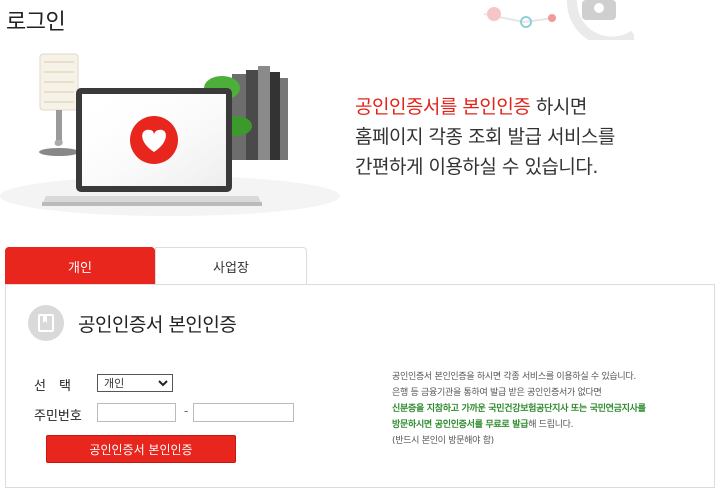  What do you see at coordinates (558, 107) in the screenshot?
I see `hero-line1-rest: 하시면` at bounding box center [558, 107].